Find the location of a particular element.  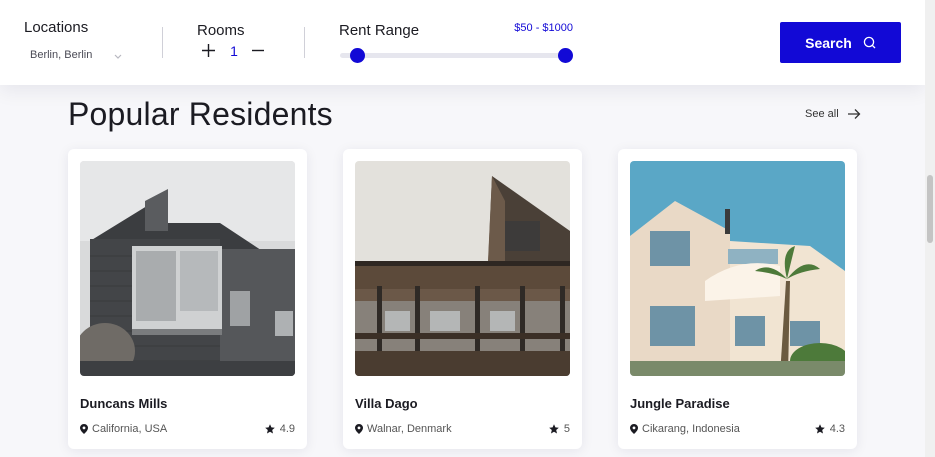

rent-range-label: Rent Range is located at coordinates (379, 30).